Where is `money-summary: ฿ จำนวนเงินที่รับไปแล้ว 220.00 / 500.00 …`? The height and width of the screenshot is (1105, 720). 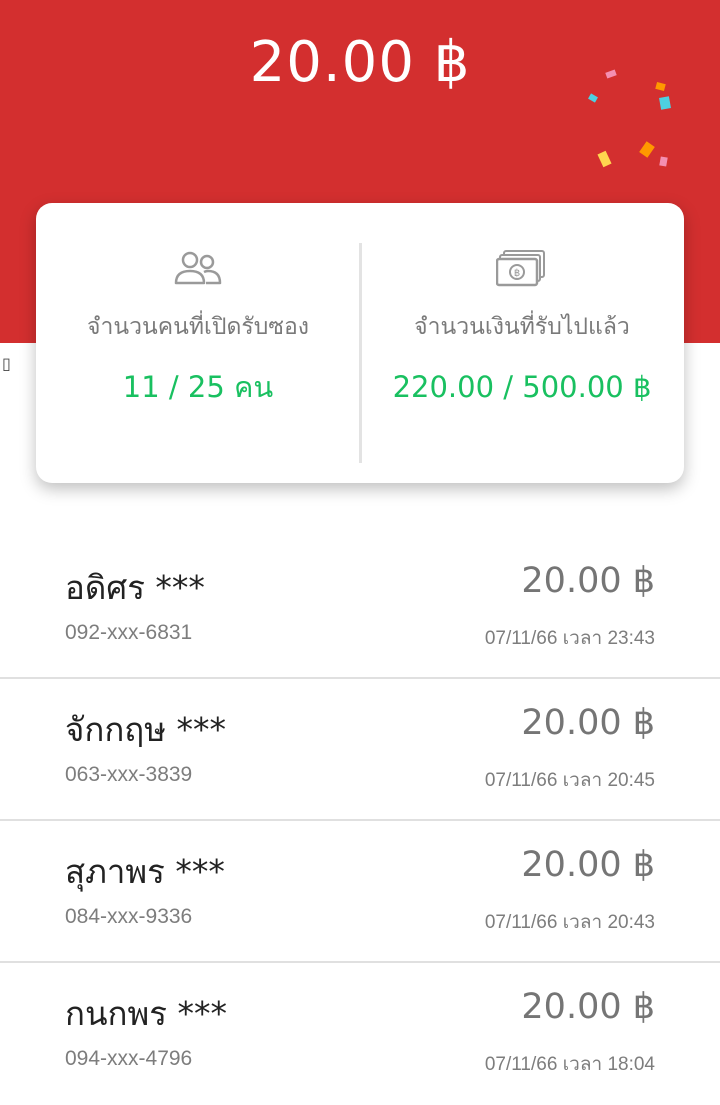 money-summary: ฿ จำนวนเงินที่รับไปแล้ว 220.00 / 500.00 … is located at coordinates (522, 343).